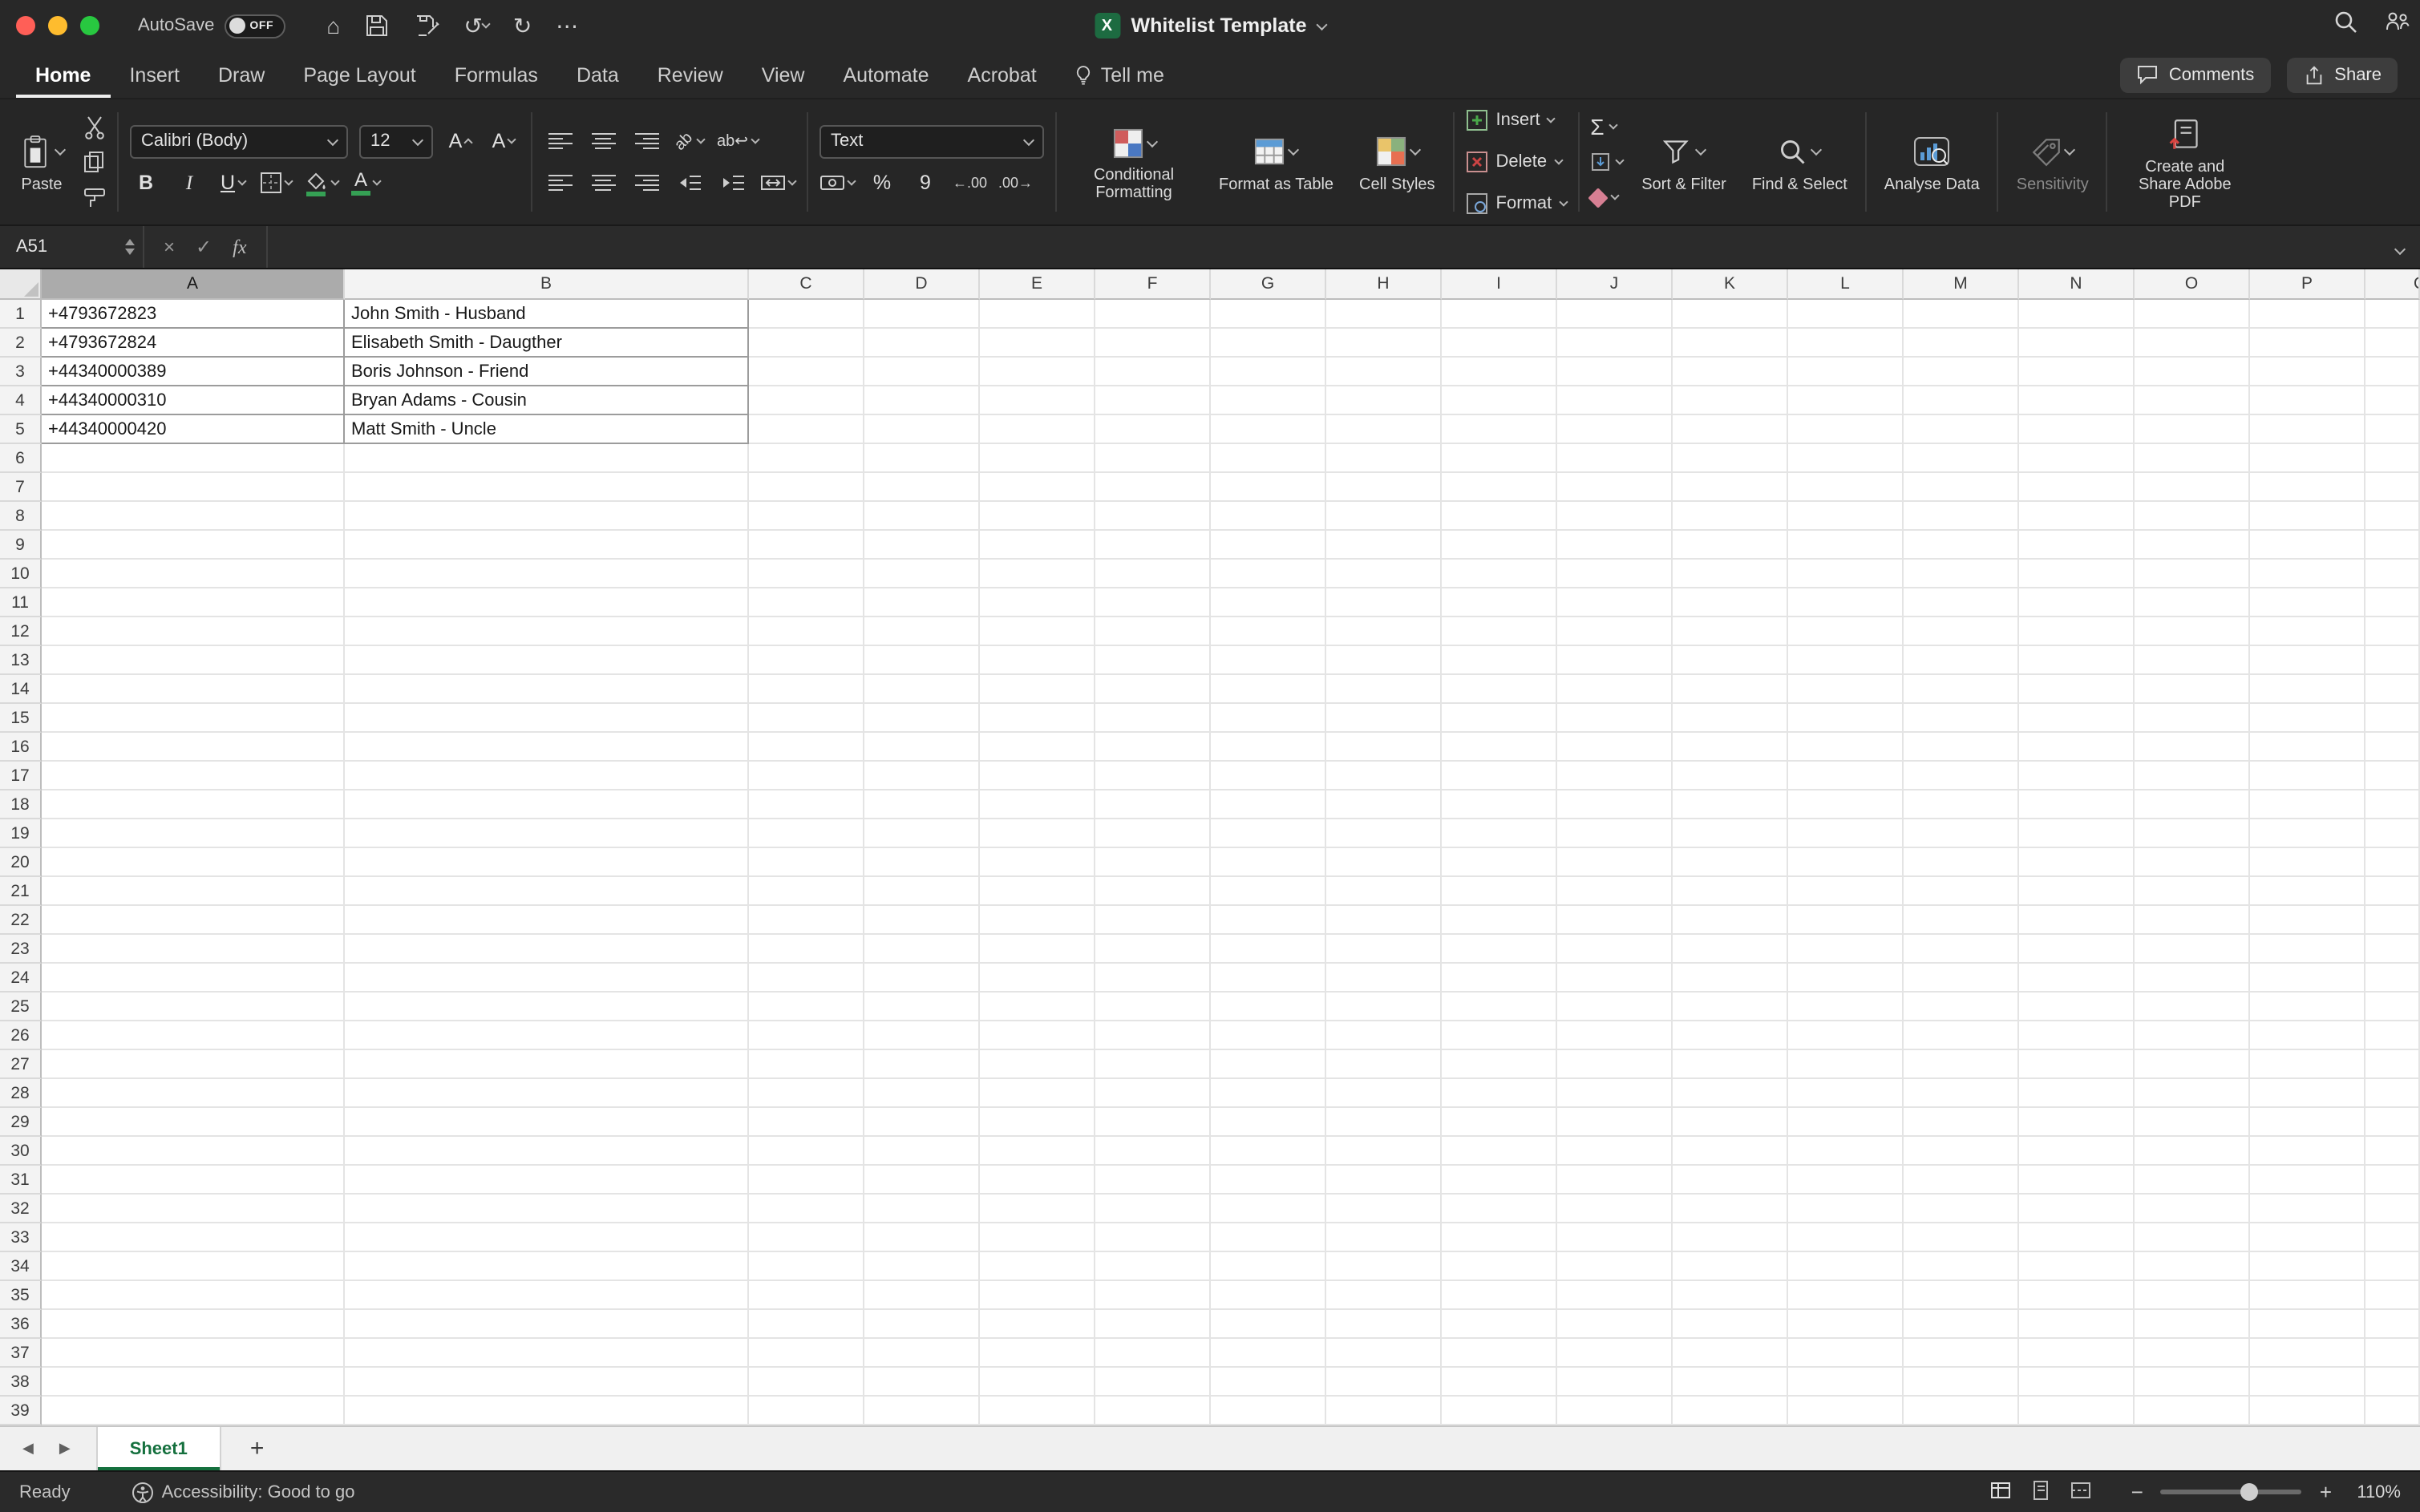 The height and width of the screenshot is (1512, 2420). I want to click on cell-H14, so click(1384, 689).